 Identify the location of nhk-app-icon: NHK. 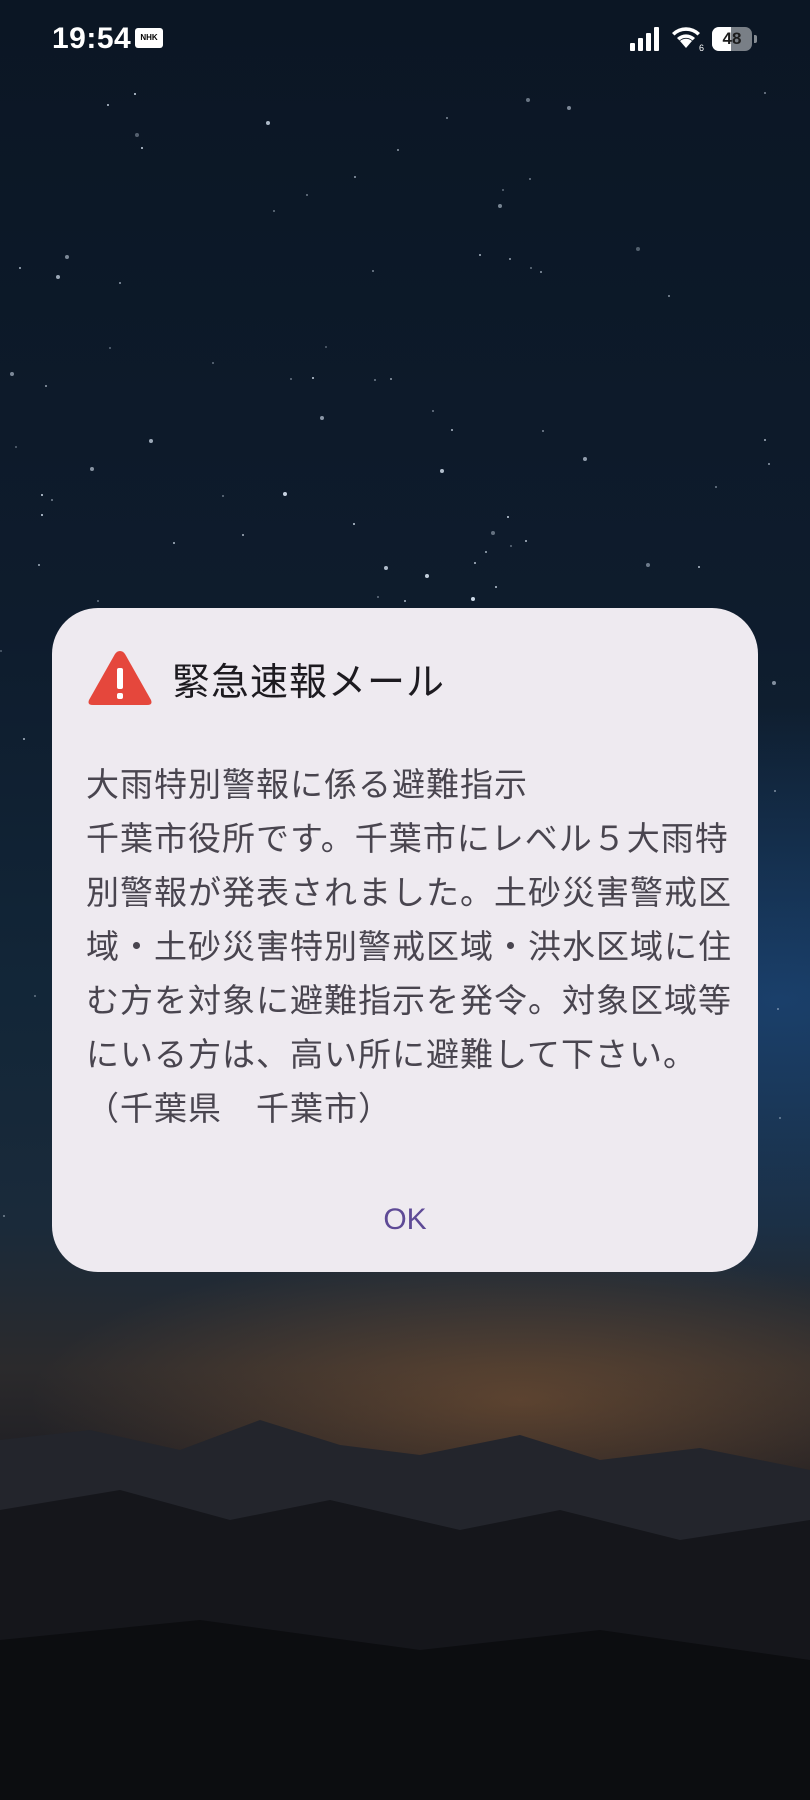
(149, 38).